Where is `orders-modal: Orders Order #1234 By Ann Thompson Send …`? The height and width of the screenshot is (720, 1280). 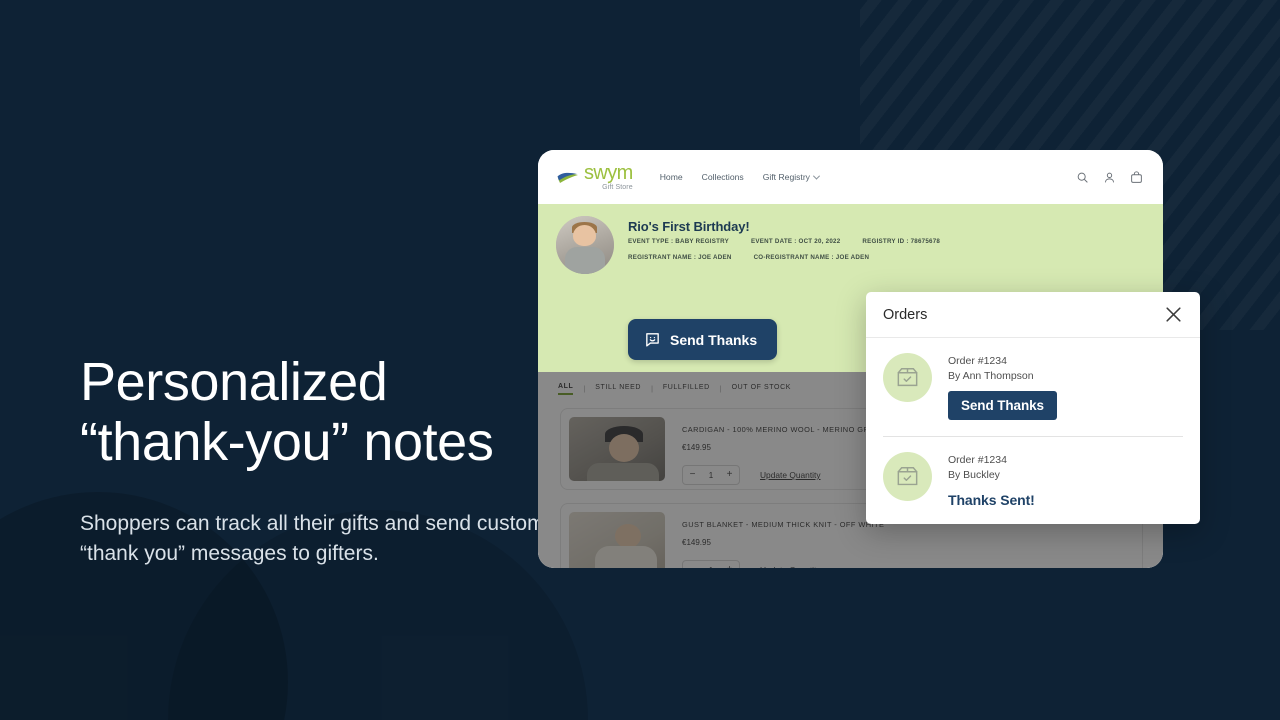
orders-modal: Orders Order #1234 By Ann Thompson Send … is located at coordinates (1033, 408).